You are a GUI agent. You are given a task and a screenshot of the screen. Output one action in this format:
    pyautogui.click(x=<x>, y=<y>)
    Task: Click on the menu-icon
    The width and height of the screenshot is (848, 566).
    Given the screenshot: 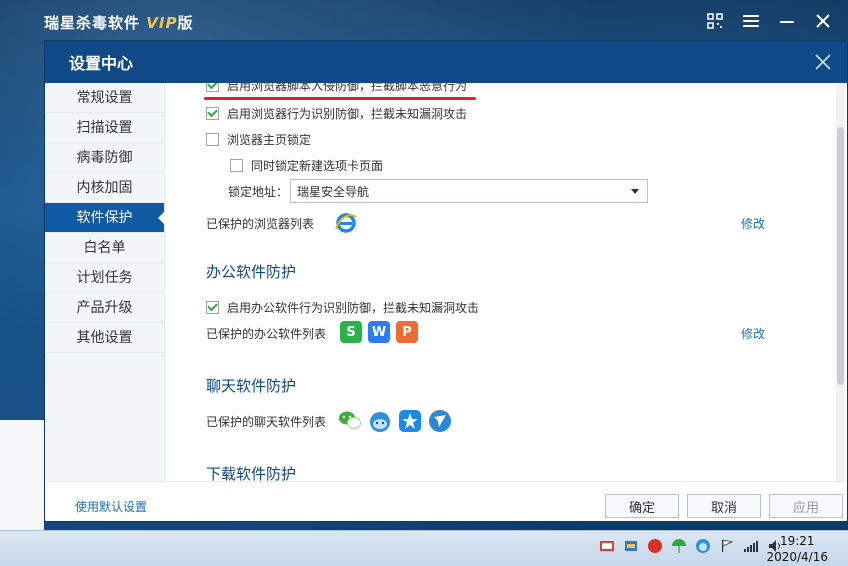 What is the action you would take?
    pyautogui.click(x=751, y=21)
    